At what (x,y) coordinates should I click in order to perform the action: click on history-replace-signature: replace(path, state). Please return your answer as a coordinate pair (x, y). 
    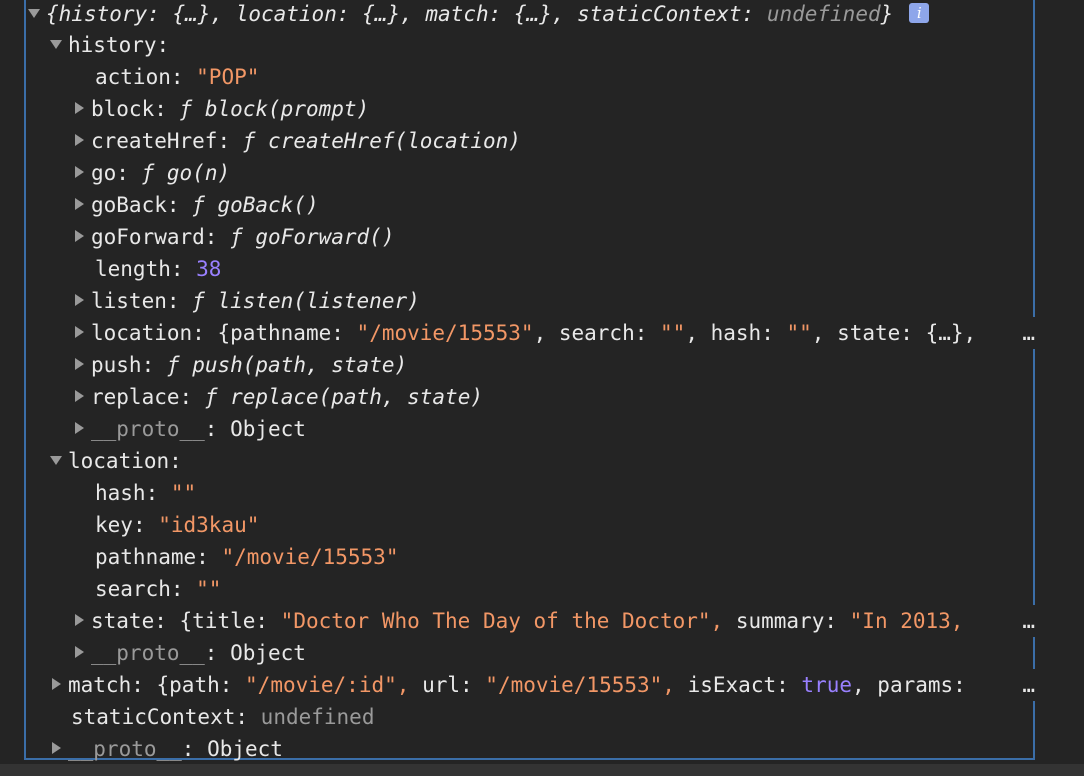
    Looking at the image, I should click on (356, 397).